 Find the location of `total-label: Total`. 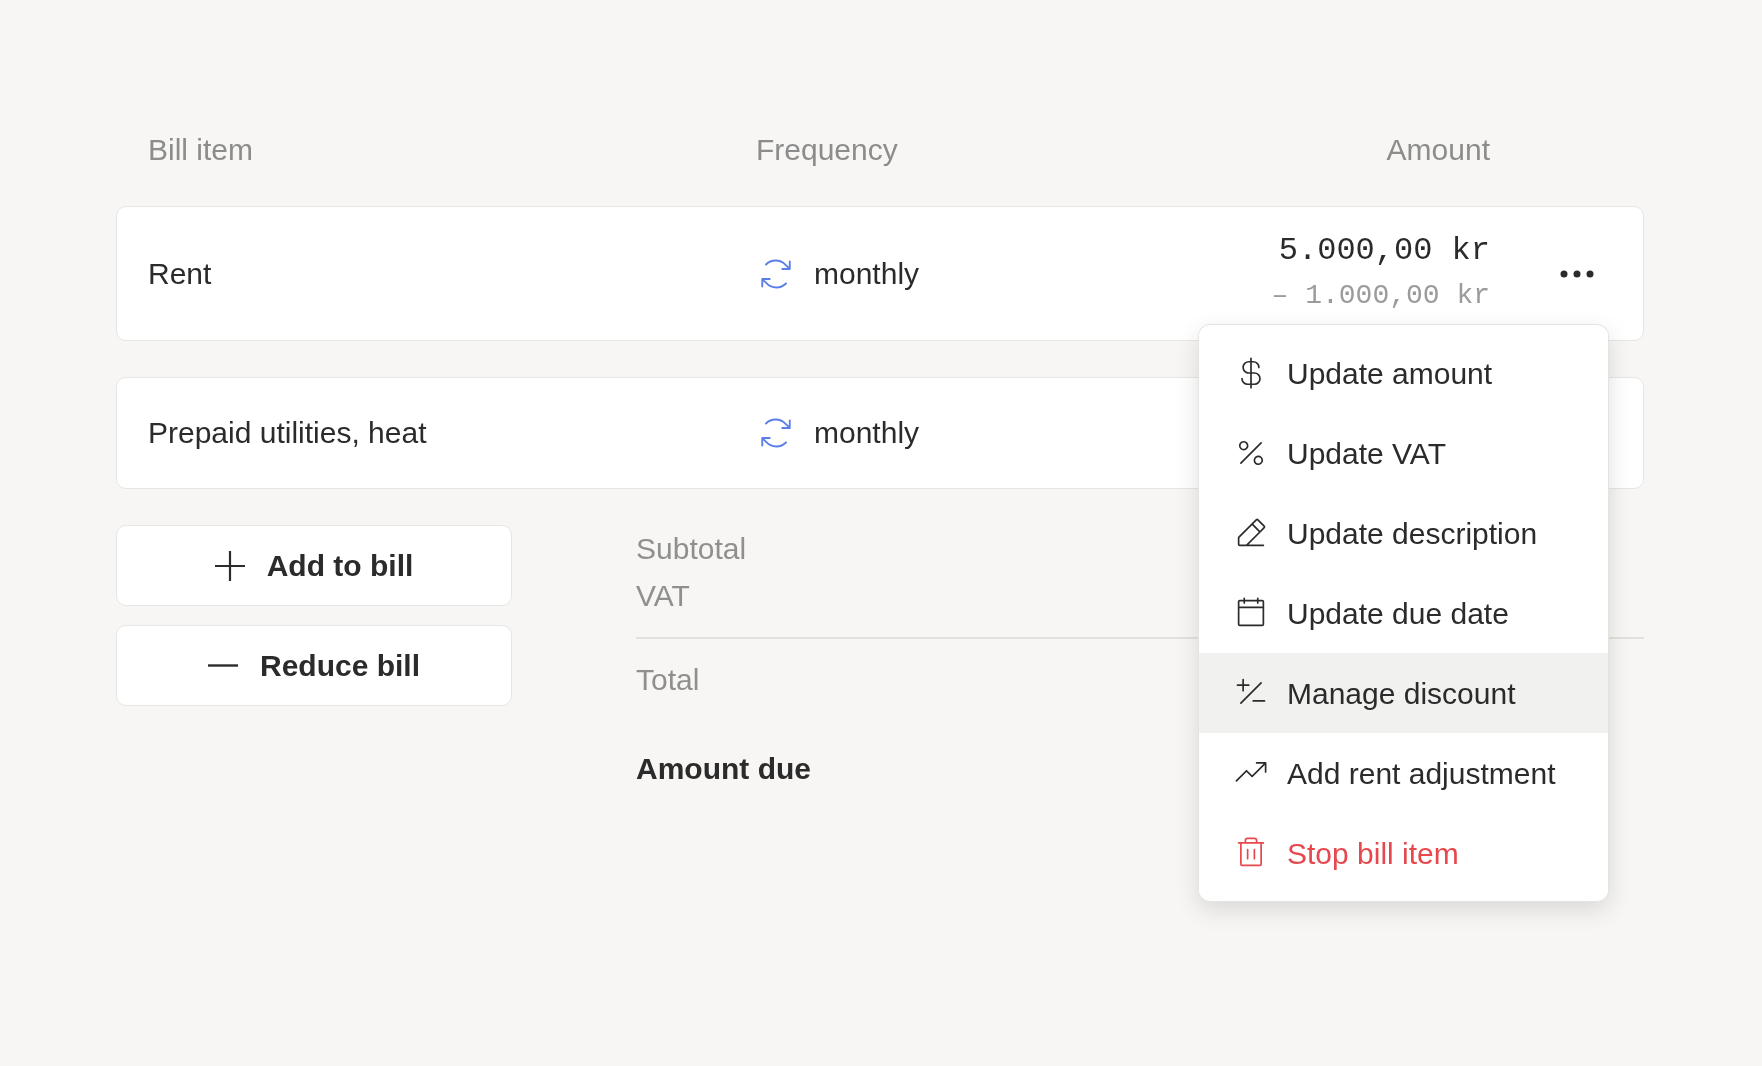

total-label: Total is located at coordinates (668, 679).